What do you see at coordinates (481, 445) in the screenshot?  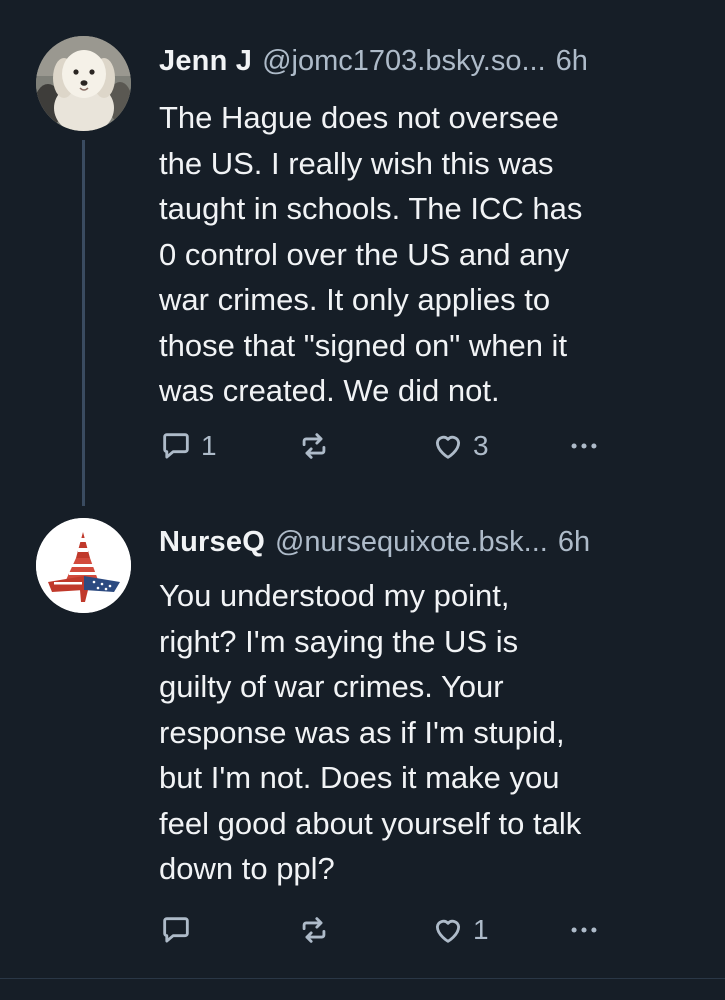 I see `like-count: 3` at bounding box center [481, 445].